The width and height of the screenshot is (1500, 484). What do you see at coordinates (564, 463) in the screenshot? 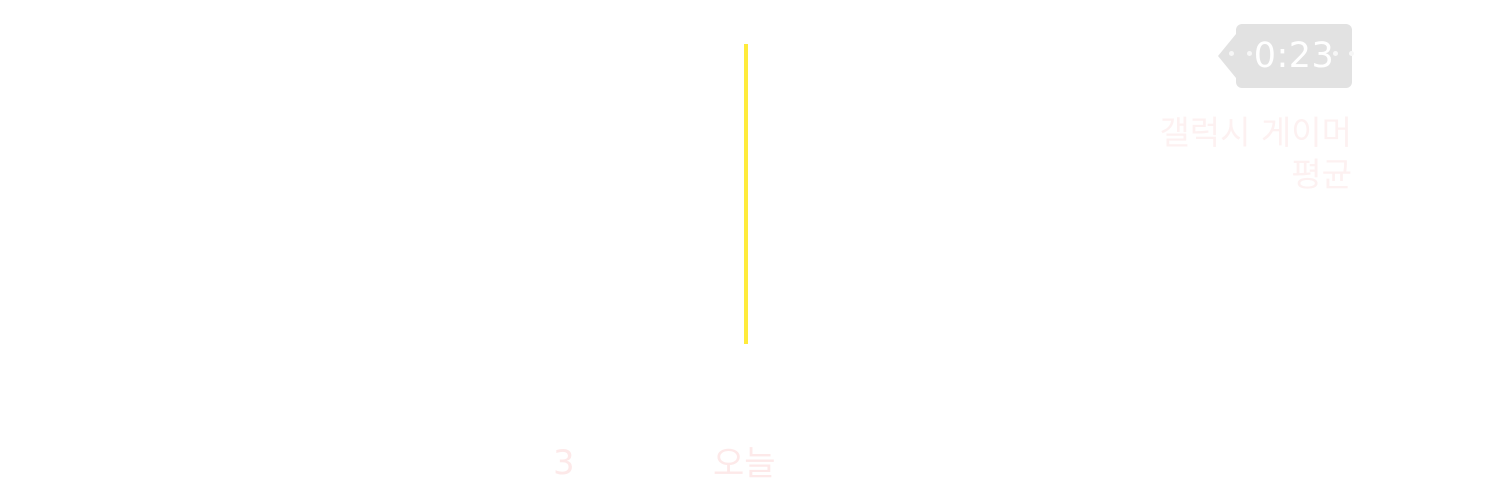
I see `x-tick-label: 3` at bounding box center [564, 463].